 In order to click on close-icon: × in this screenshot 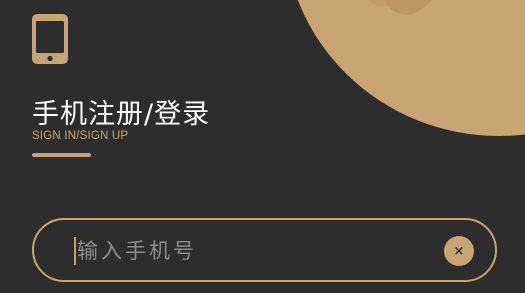, I will do `click(459, 251)`.